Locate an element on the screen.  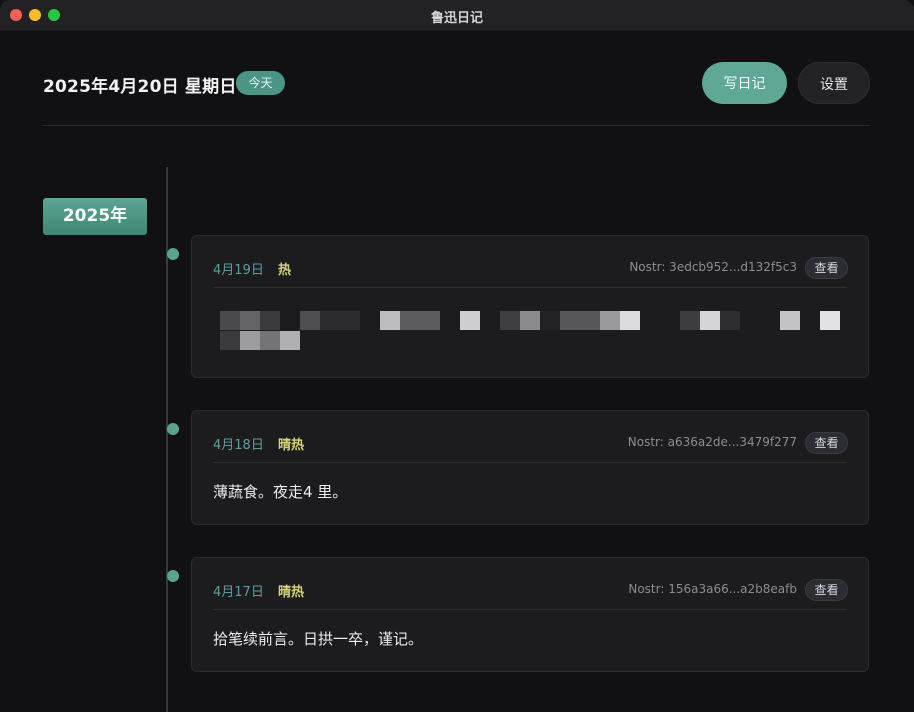
entry-weather: 热 is located at coordinates (285, 270).